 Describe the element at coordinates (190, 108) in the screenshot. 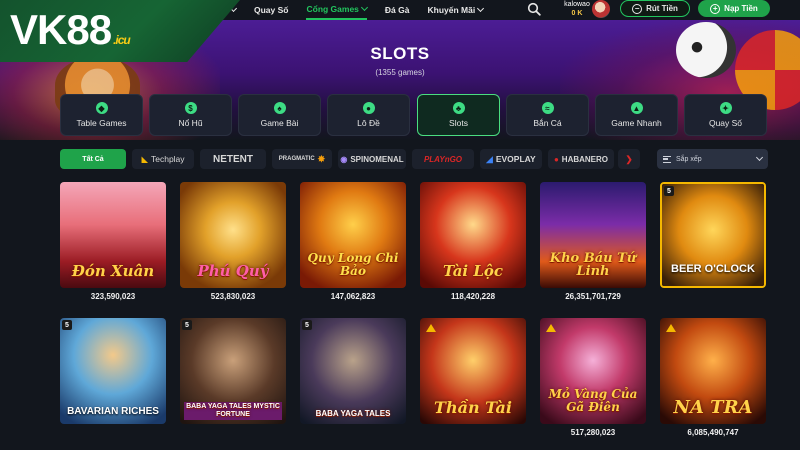

I see `jackpot-icon: $` at that location.